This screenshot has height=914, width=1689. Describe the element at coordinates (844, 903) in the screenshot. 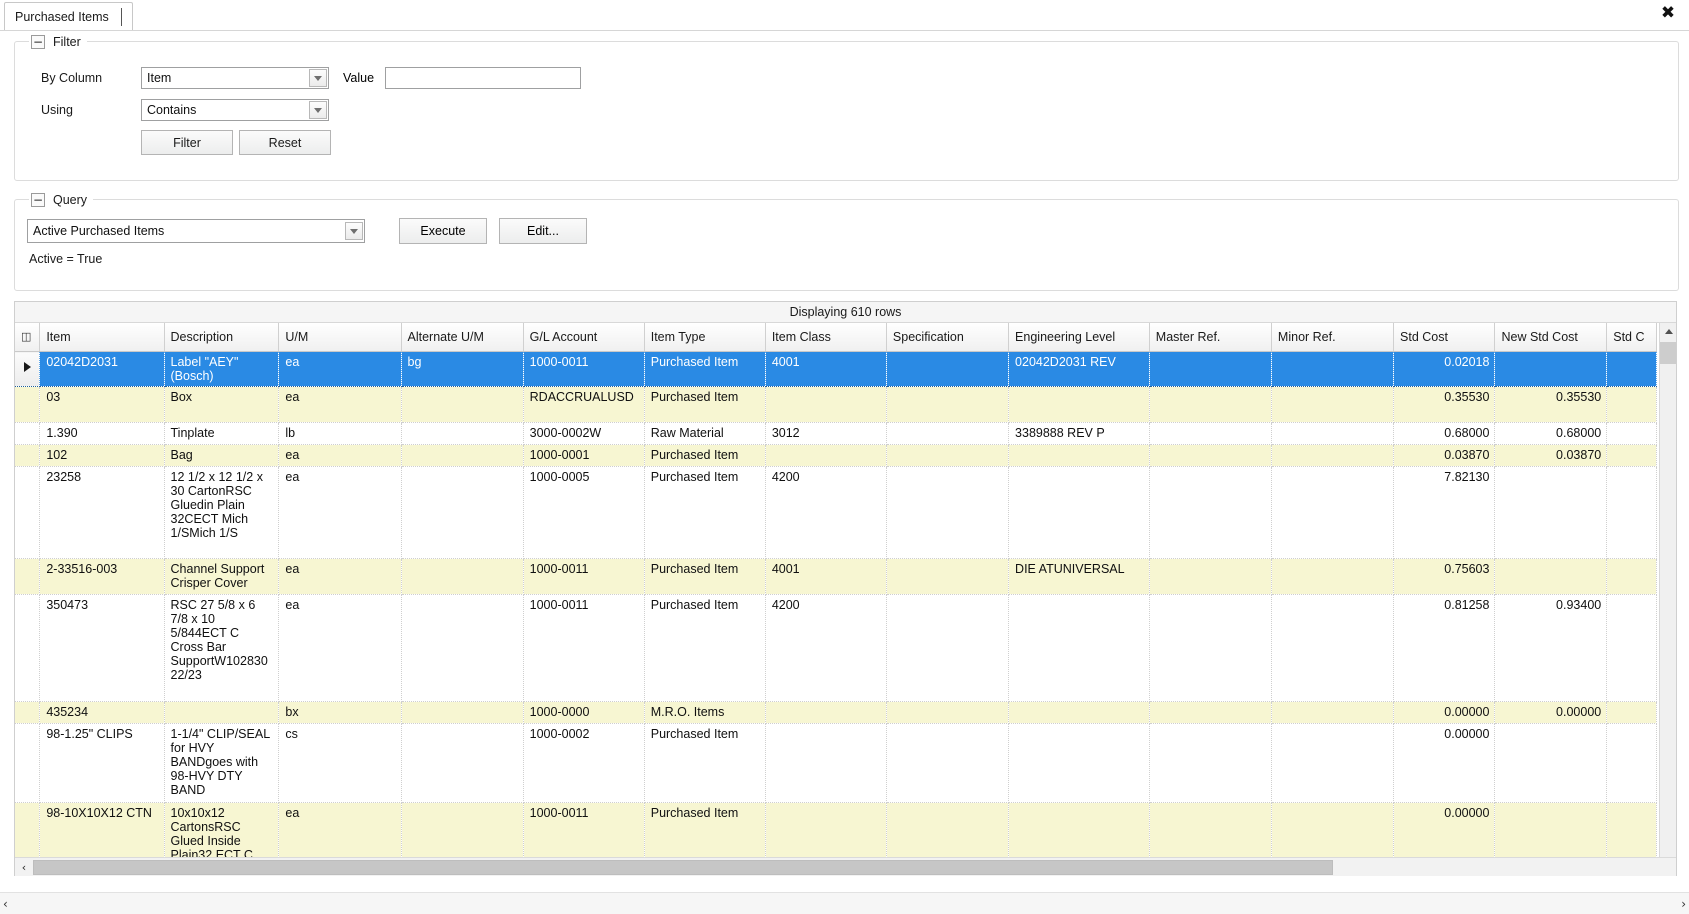

I see `window-horizontal-scrollbar: ‹ ›` at that location.